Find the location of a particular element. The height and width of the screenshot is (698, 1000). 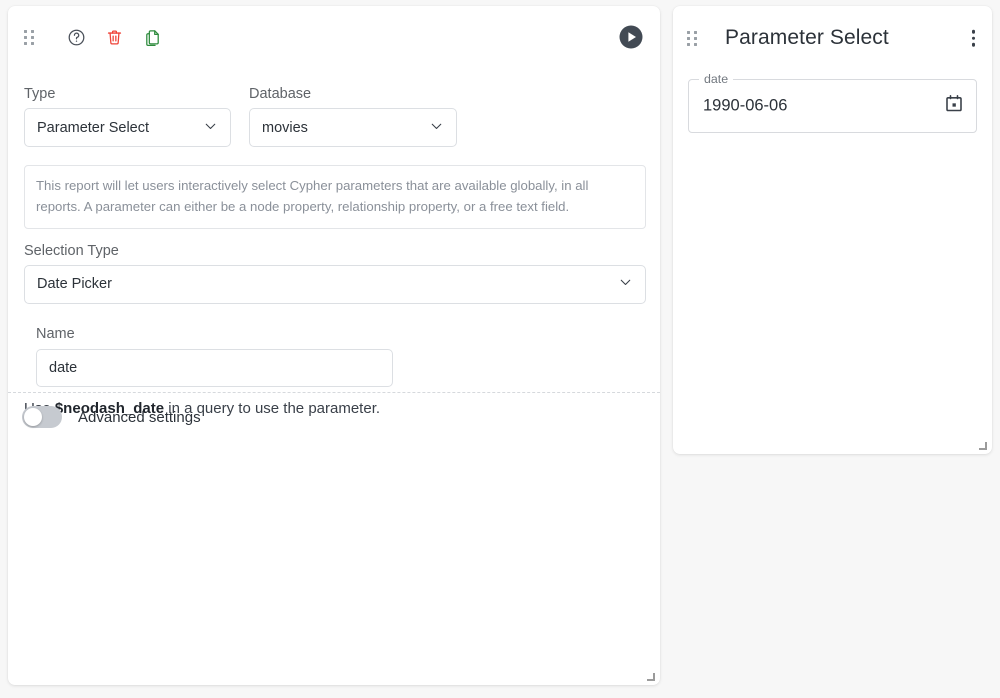

selection-type-select: Date Picker is located at coordinates (335, 284).